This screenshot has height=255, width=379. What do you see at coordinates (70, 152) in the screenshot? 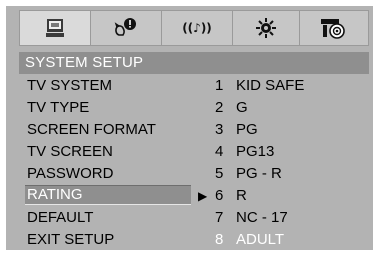
I see `menu-item-tv-screen: TV SCREEN` at bounding box center [70, 152].